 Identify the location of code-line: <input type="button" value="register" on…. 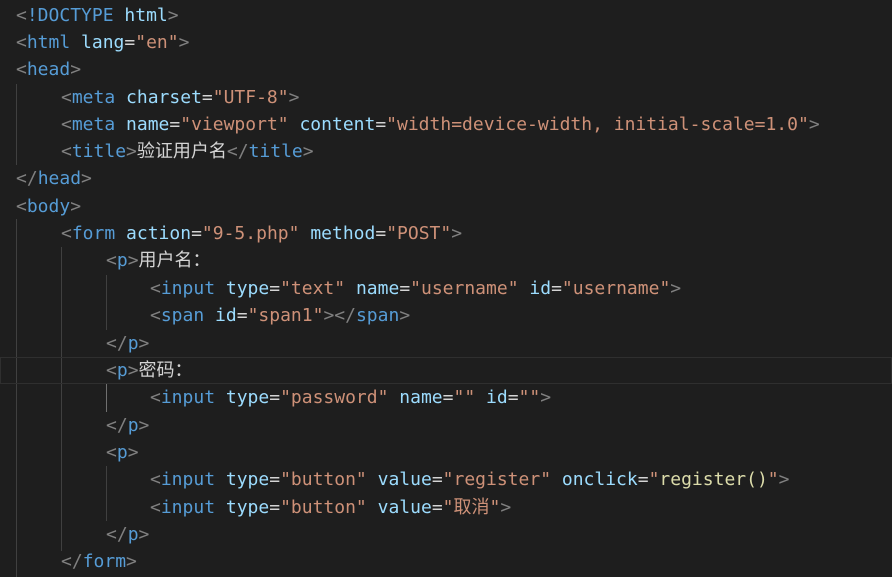
(446, 479).